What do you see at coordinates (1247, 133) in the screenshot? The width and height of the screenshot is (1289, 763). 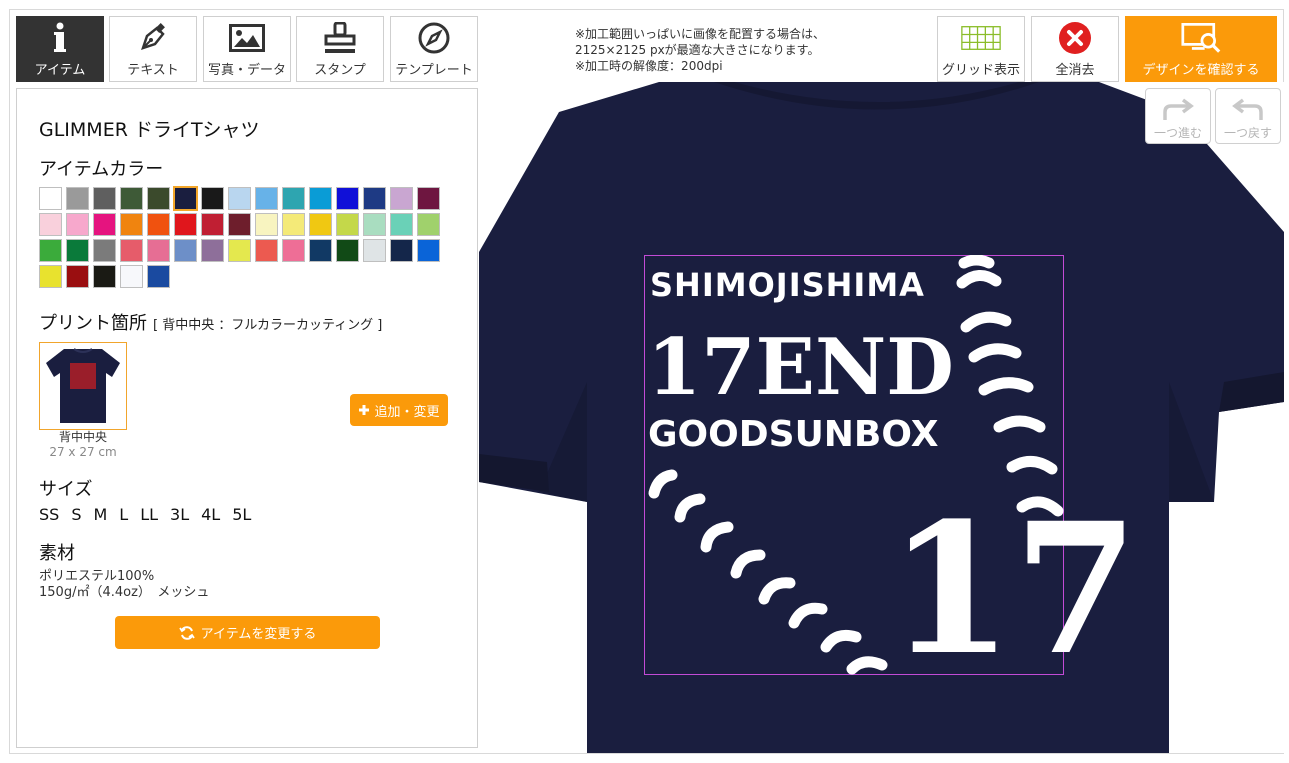 I see `undo-label: 一つ戻す` at bounding box center [1247, 133].